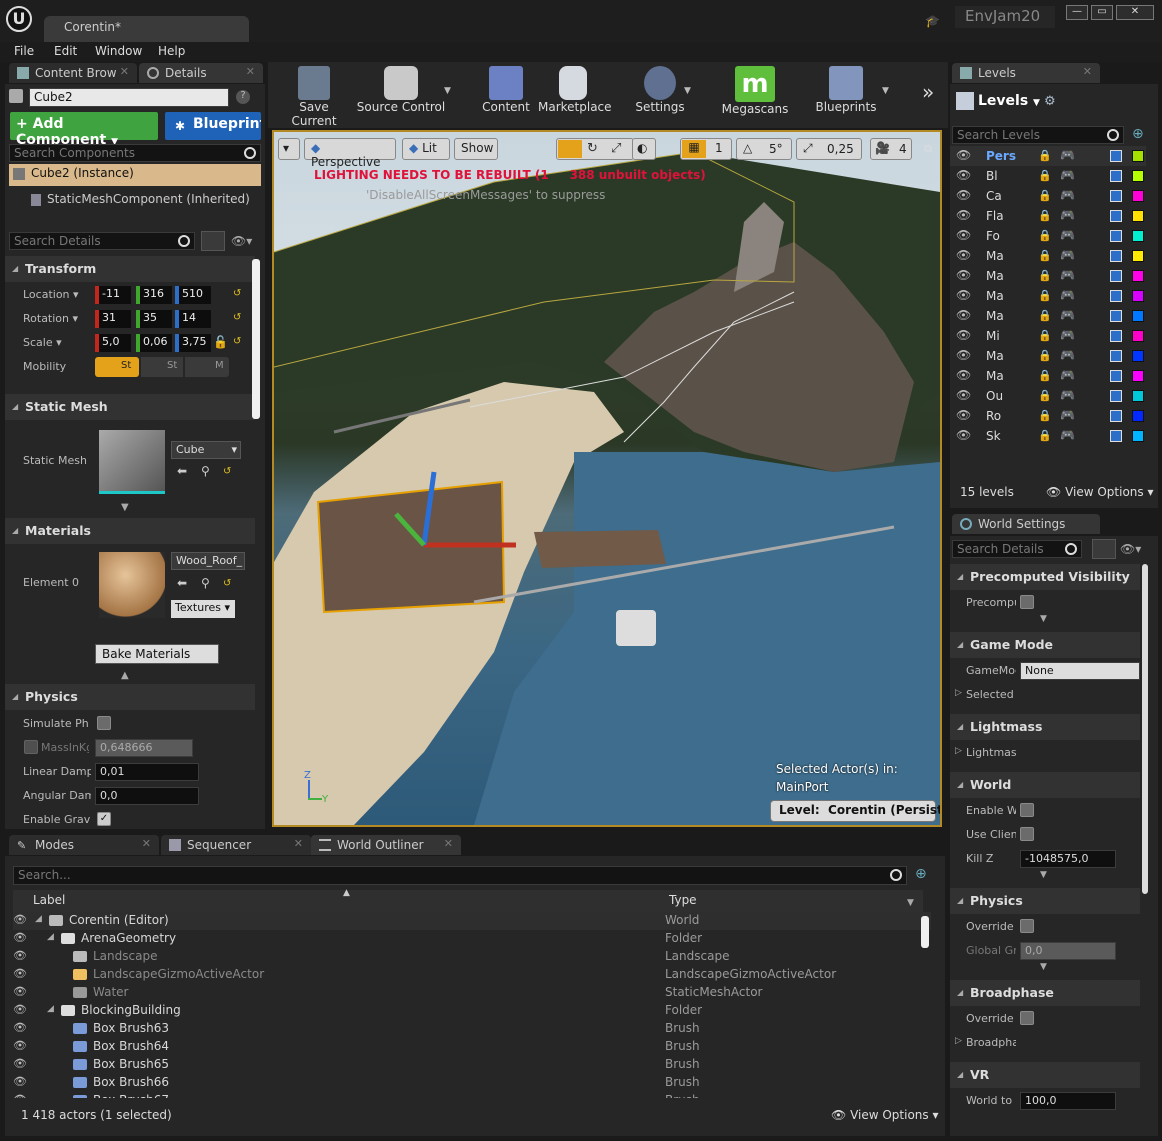 The image size is (1162, 1141). What do you see at coordinates (135, 175) in the screenshot?
I see `component-instance-row: Cube2 (Instance)` at bounding box center [135, 175].